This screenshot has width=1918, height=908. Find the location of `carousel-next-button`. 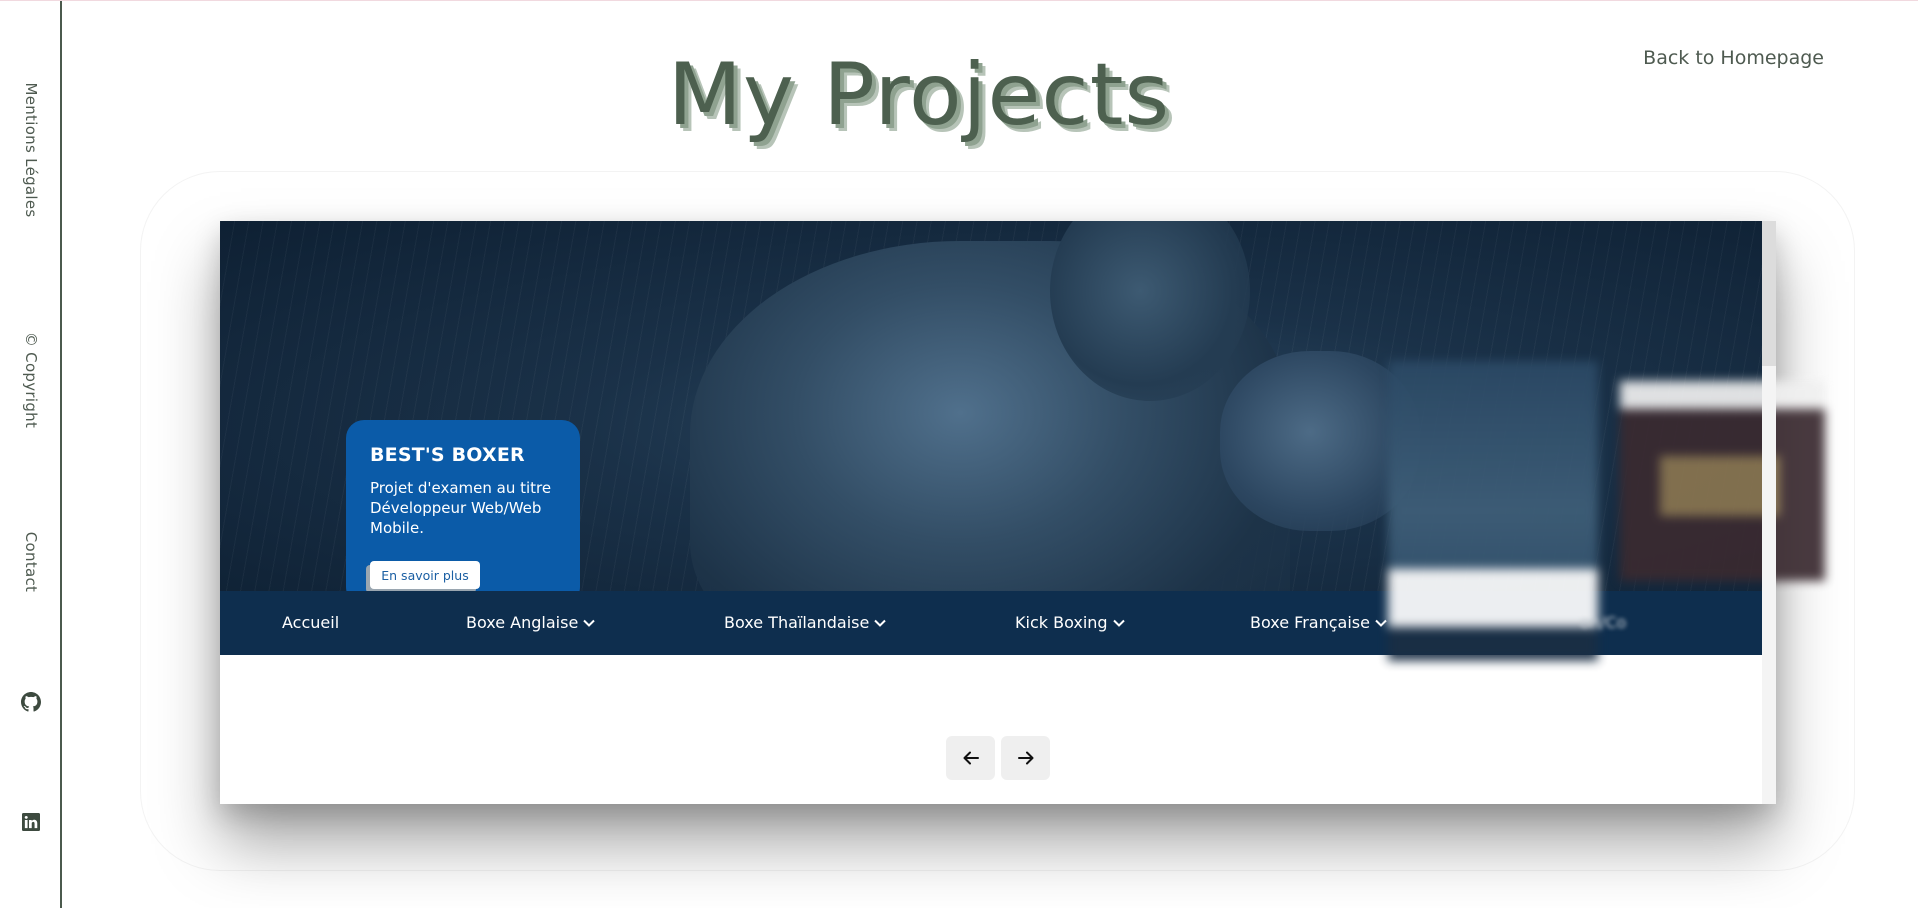

carousel-next-button is located at coordinates (1025, 758).